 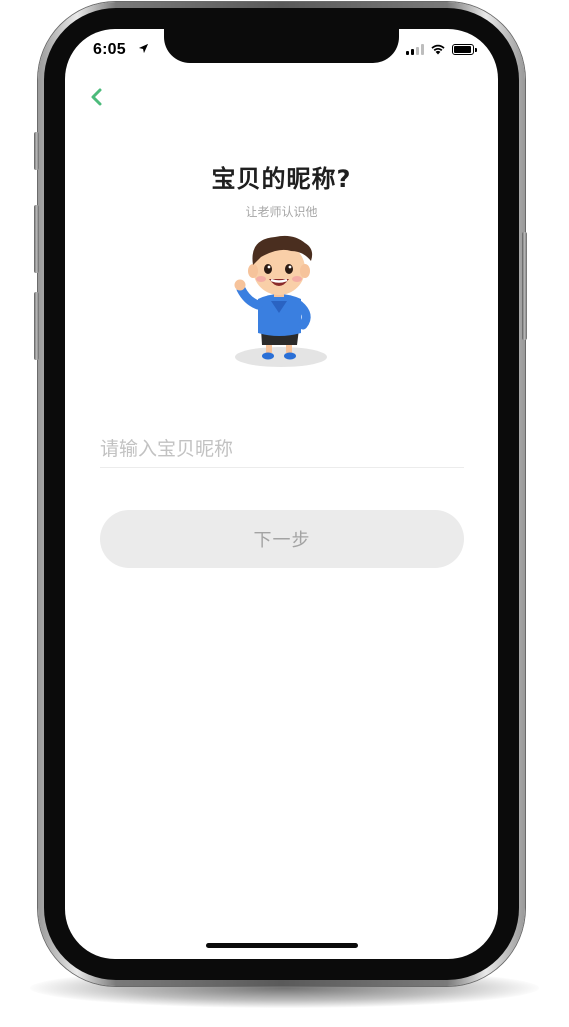 What do you see at coordinates (36, 151) in the screenshot?
I see `mute-switch` at bounding box center [36, 151].